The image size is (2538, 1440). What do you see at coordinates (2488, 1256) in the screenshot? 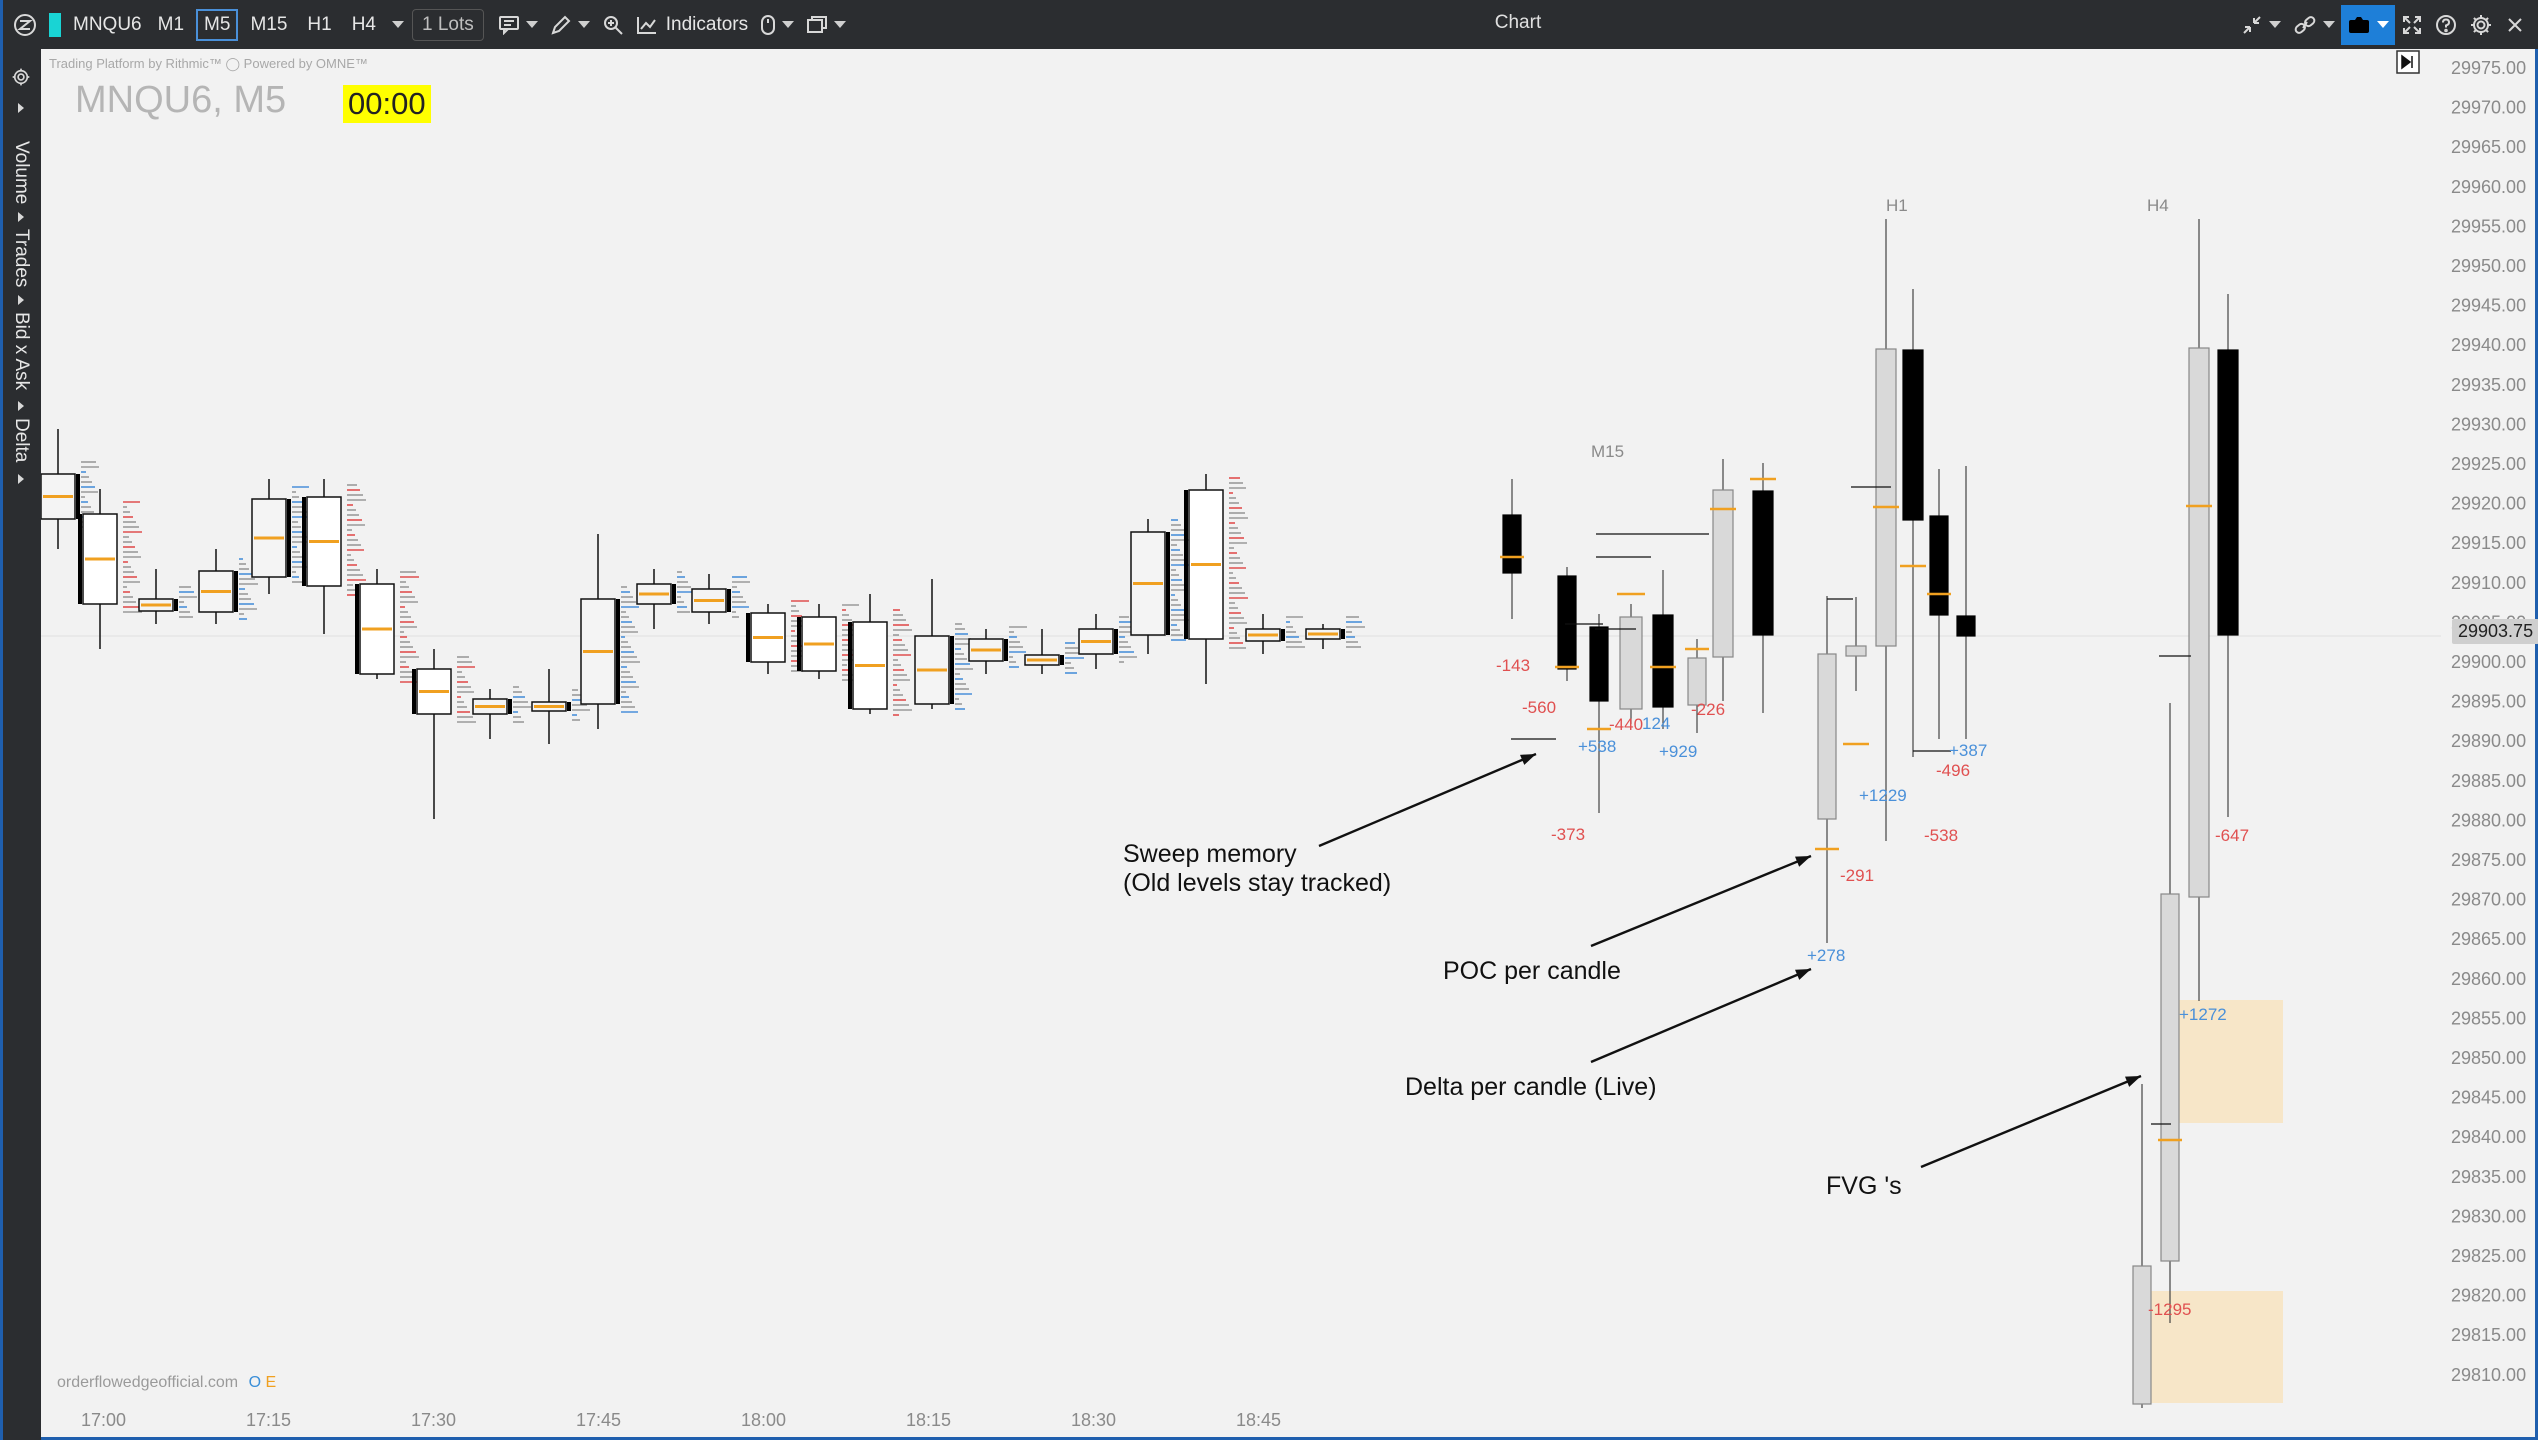
I see `price-tick-label: 29825.00` at bounding box center [2488, 1256].